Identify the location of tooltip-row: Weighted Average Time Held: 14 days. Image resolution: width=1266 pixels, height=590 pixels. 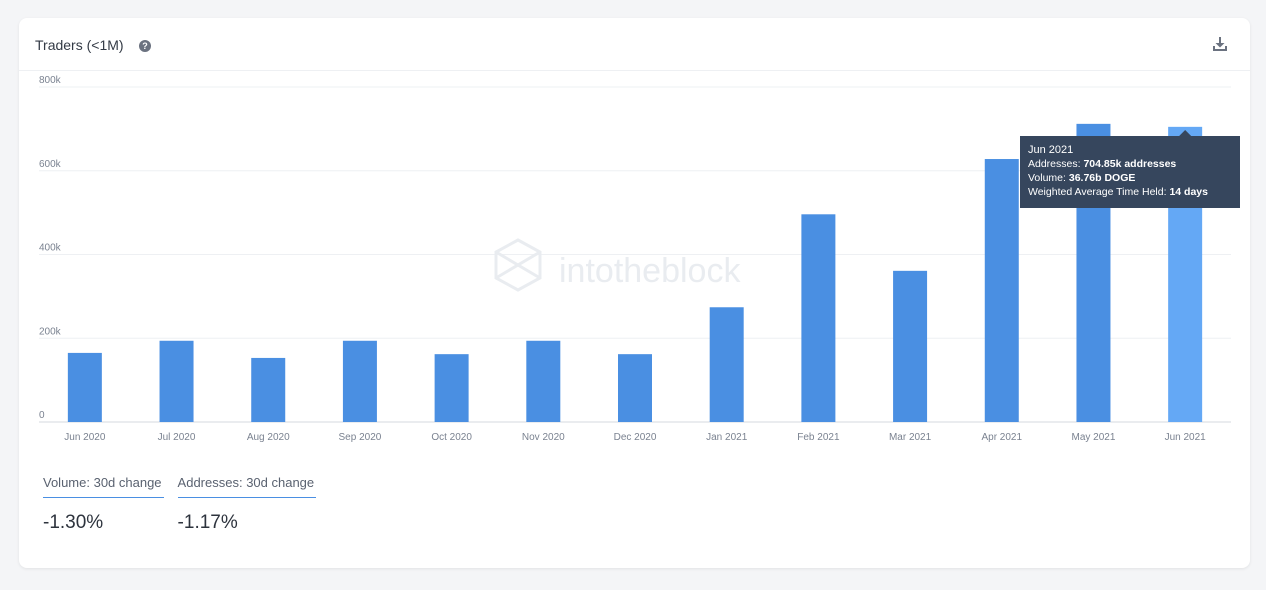
(1118, 192).